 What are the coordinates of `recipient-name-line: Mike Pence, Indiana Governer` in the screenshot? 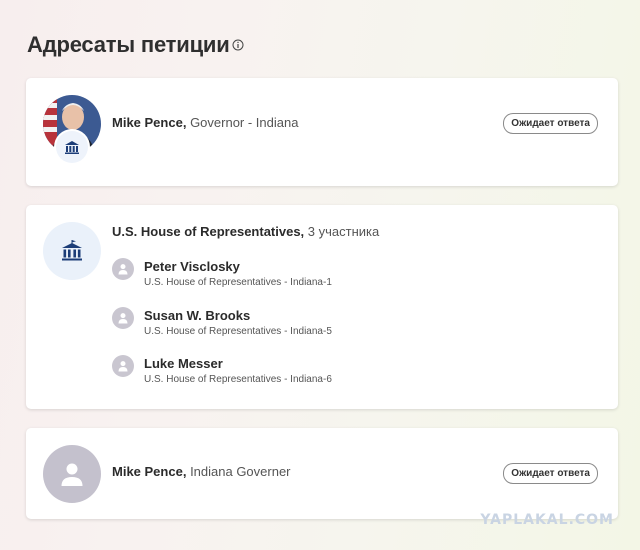 It's located at (201, 471).